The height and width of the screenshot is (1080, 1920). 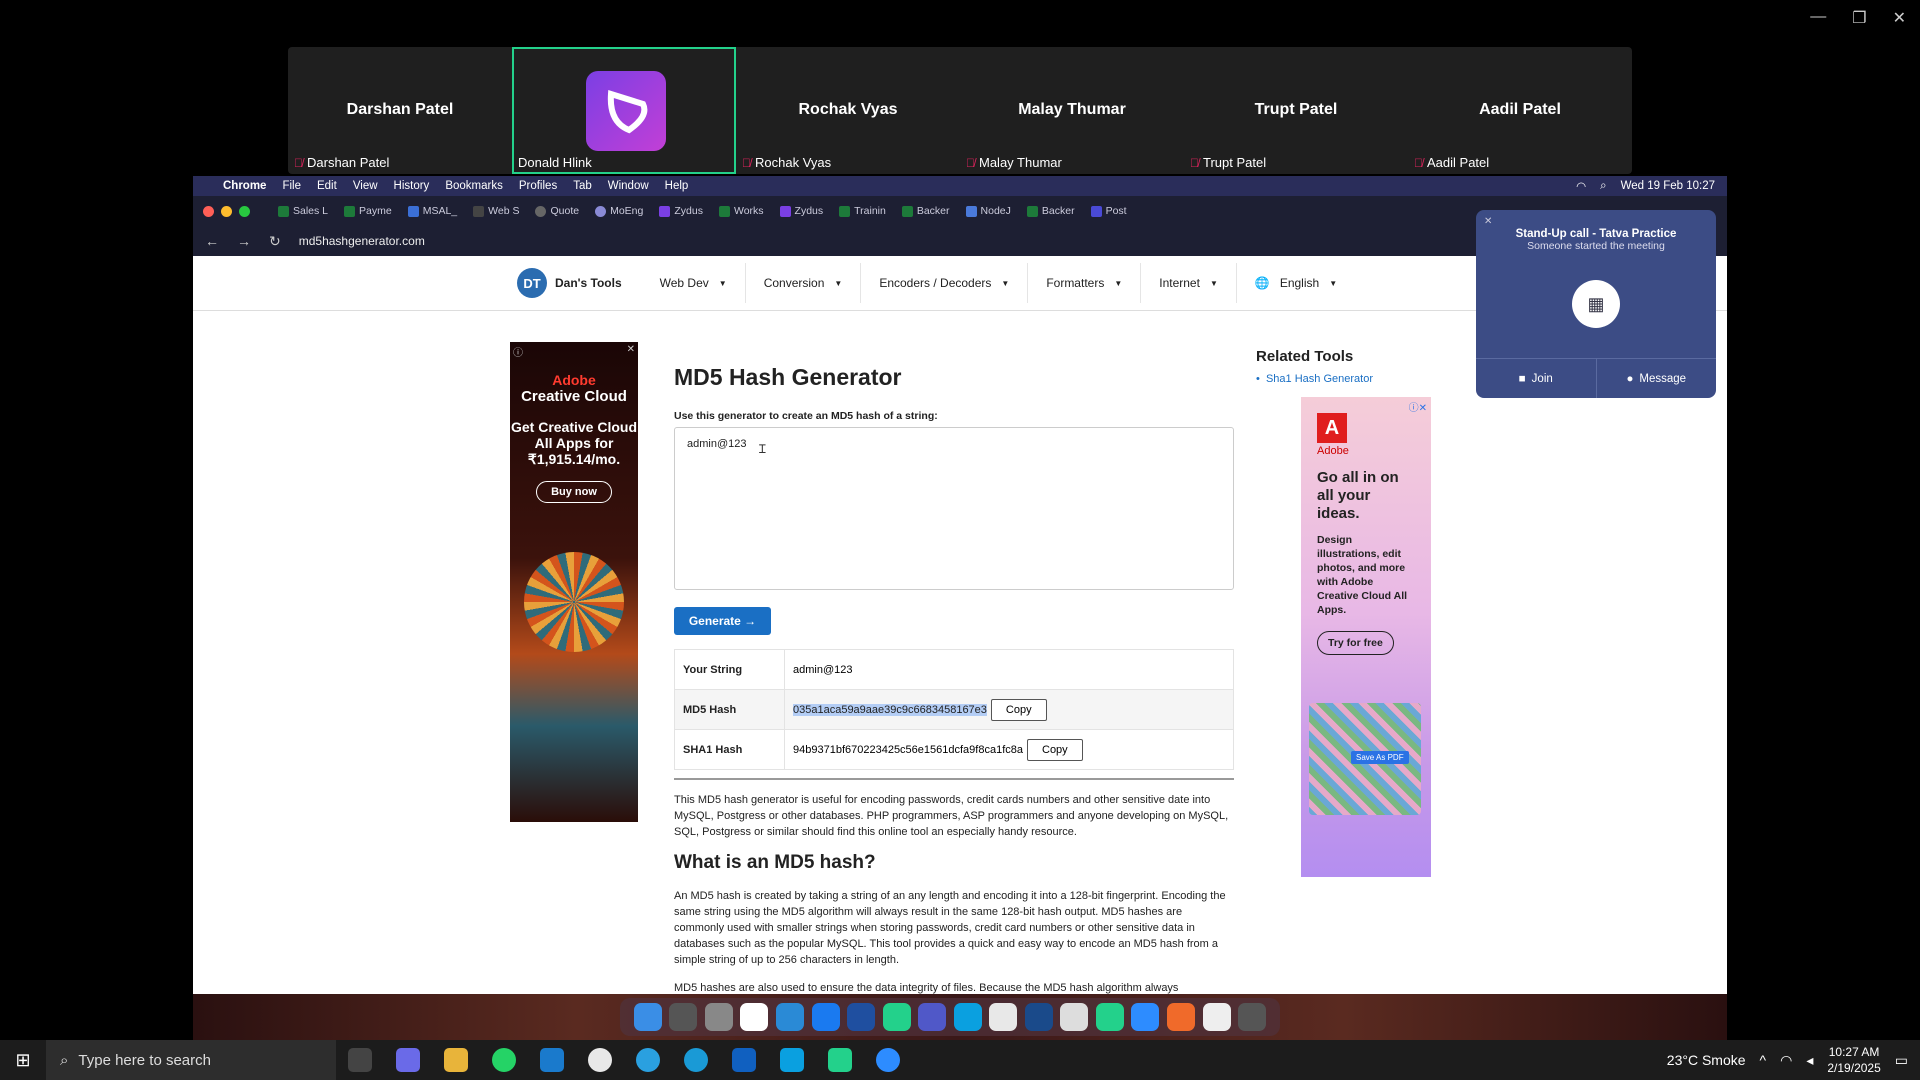 What do you see at coordinates (23, 1060) in the screenshot?
I see `windows-start-icon: ⊞` at bounding box center [23, 1060].